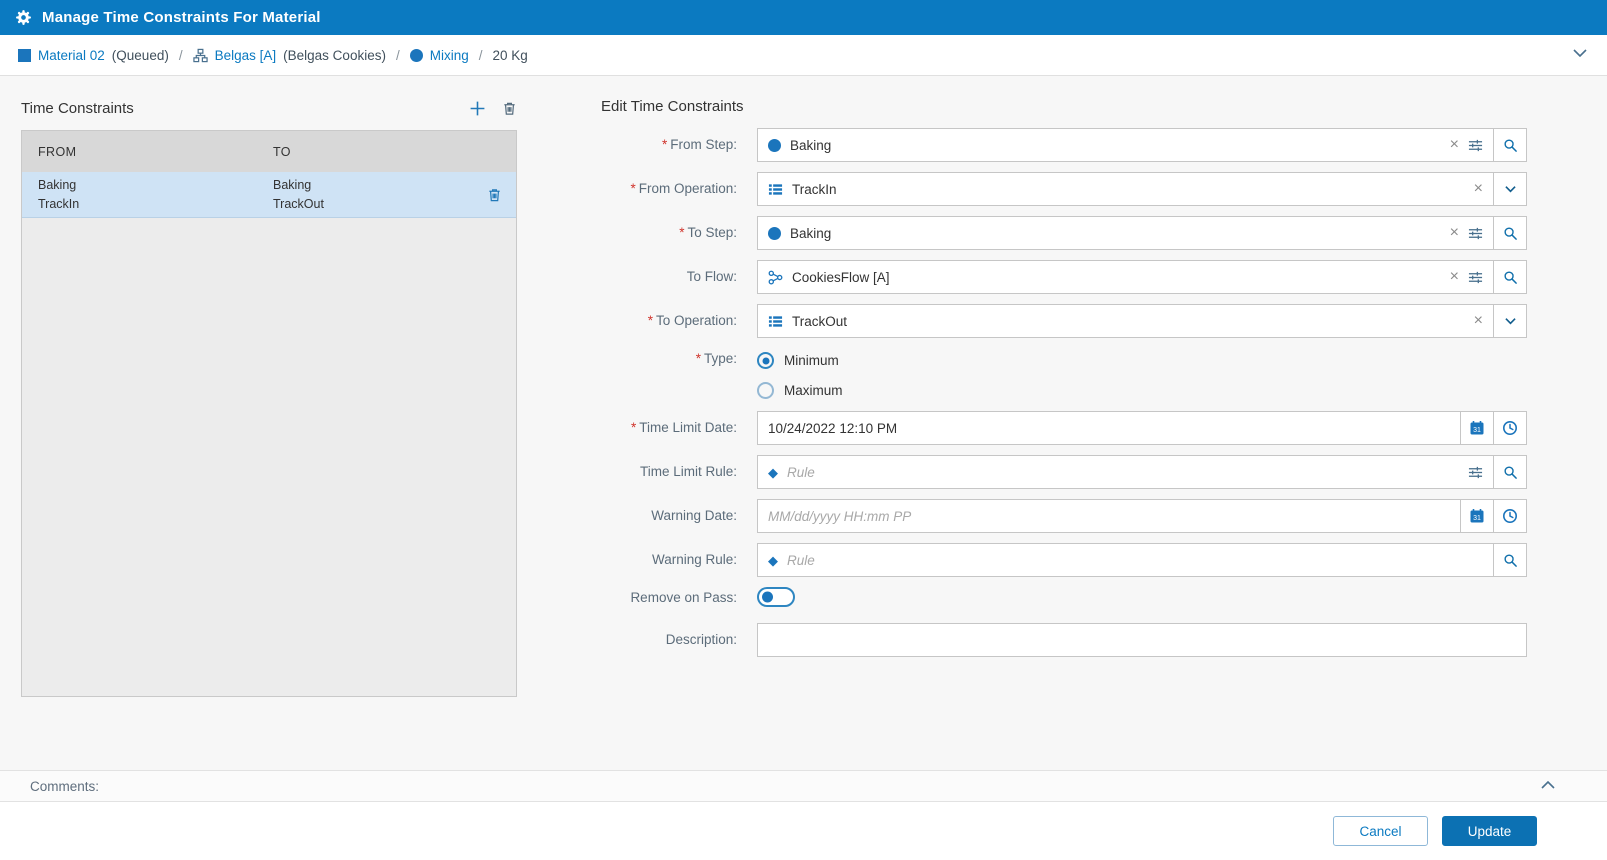 The image size is (1607, 860). I want to click on to-step-combobox: Baking ×, so click(1125, 233).